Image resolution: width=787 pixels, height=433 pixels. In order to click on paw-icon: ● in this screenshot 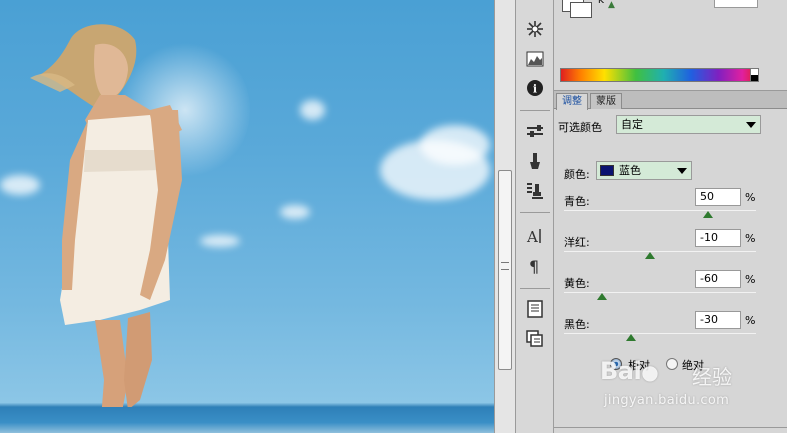, I will do `click(650, 372)`.